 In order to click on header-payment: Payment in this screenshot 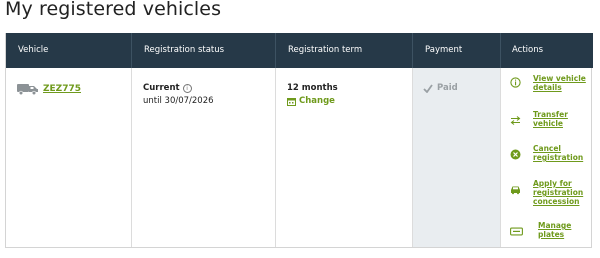, I will do `click(444, 50)`.